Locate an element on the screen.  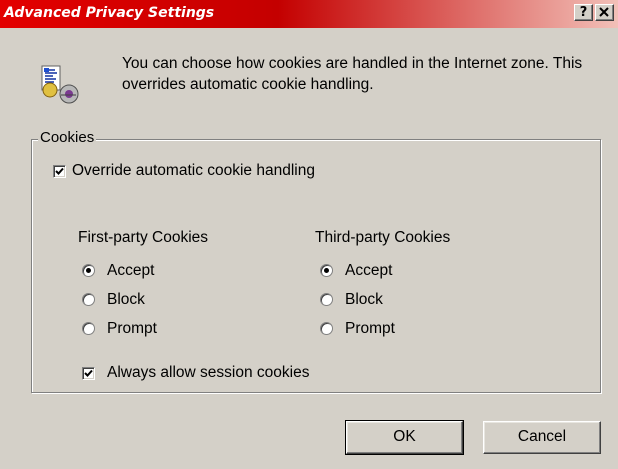
session-cookies-checkbox is located at coordinates (88, 373).